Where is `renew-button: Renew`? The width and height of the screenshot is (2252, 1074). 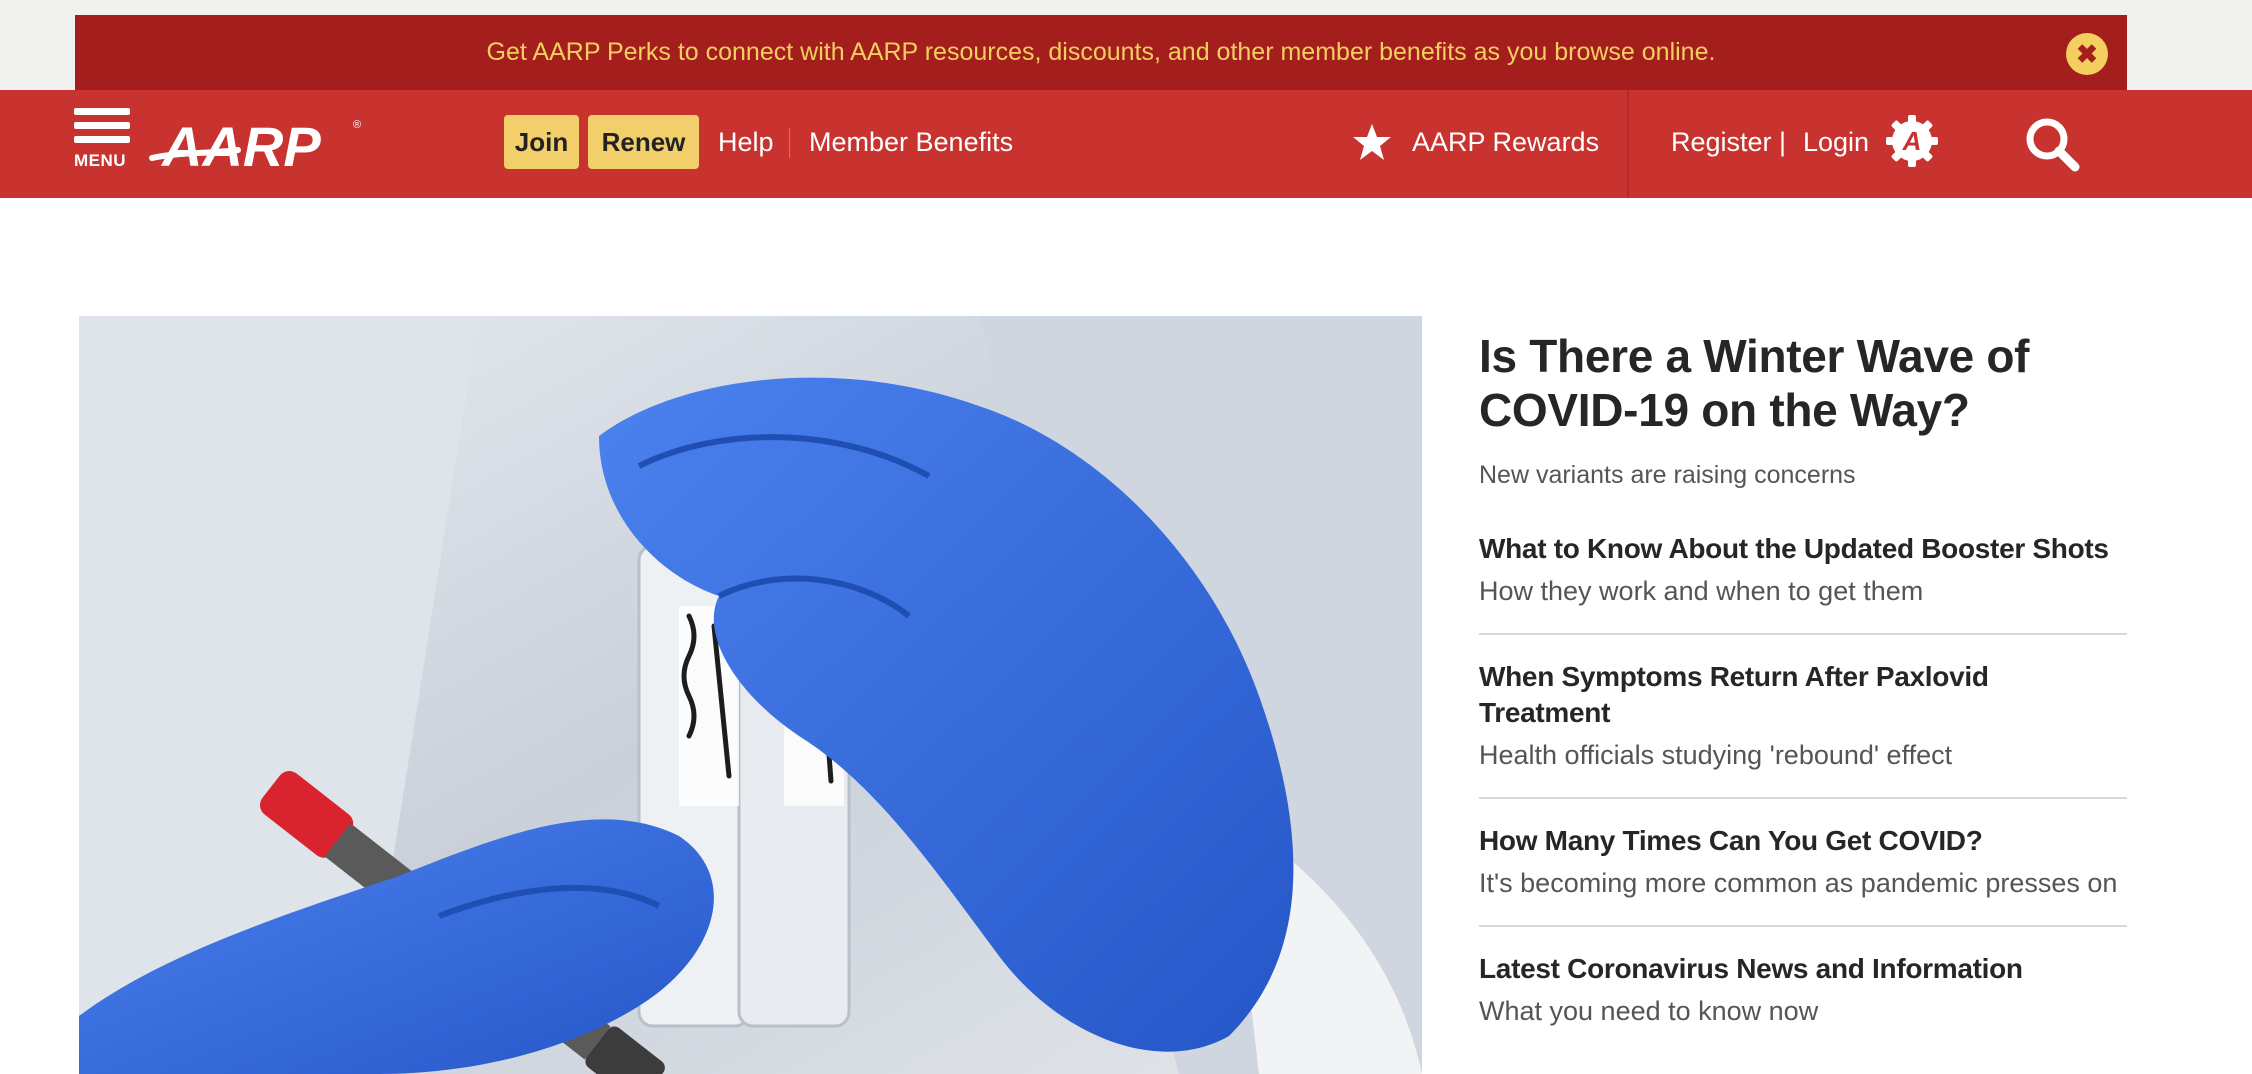 renew-button: Renew is located at coordinates (643, 142).